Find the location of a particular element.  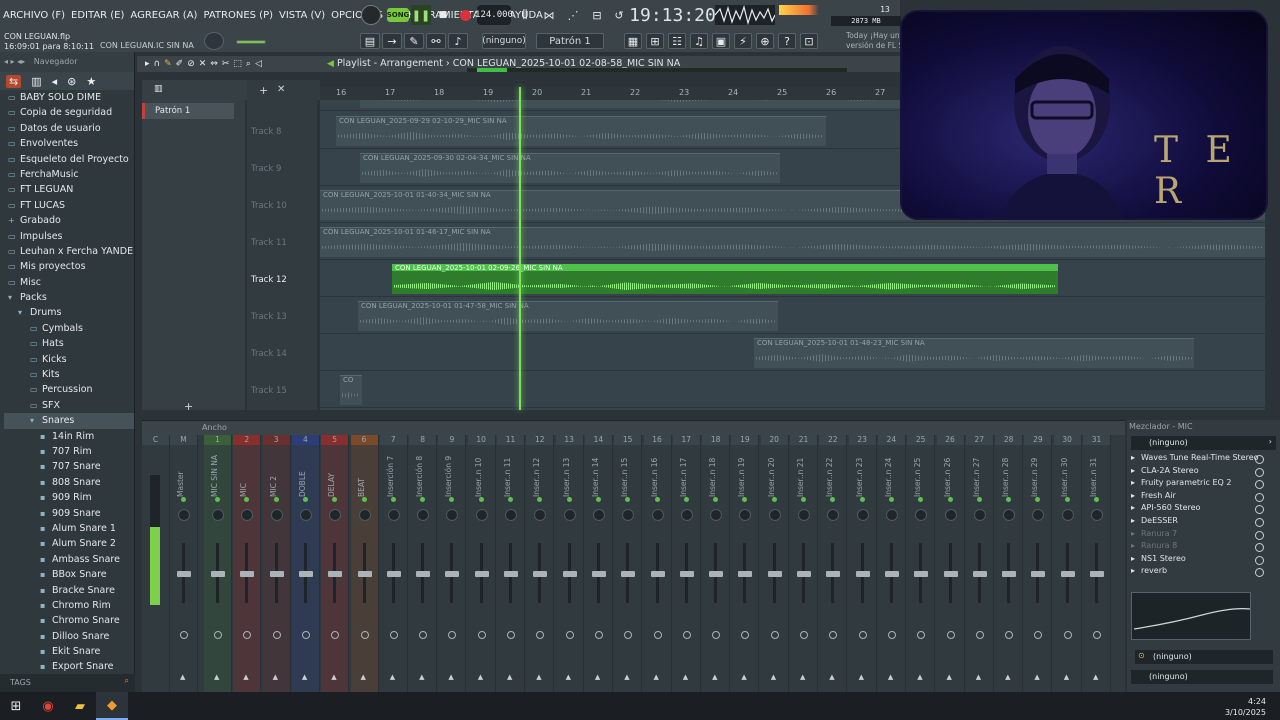

browser-item: ▪ Bracke Snare is located at coordinates (69, 590).